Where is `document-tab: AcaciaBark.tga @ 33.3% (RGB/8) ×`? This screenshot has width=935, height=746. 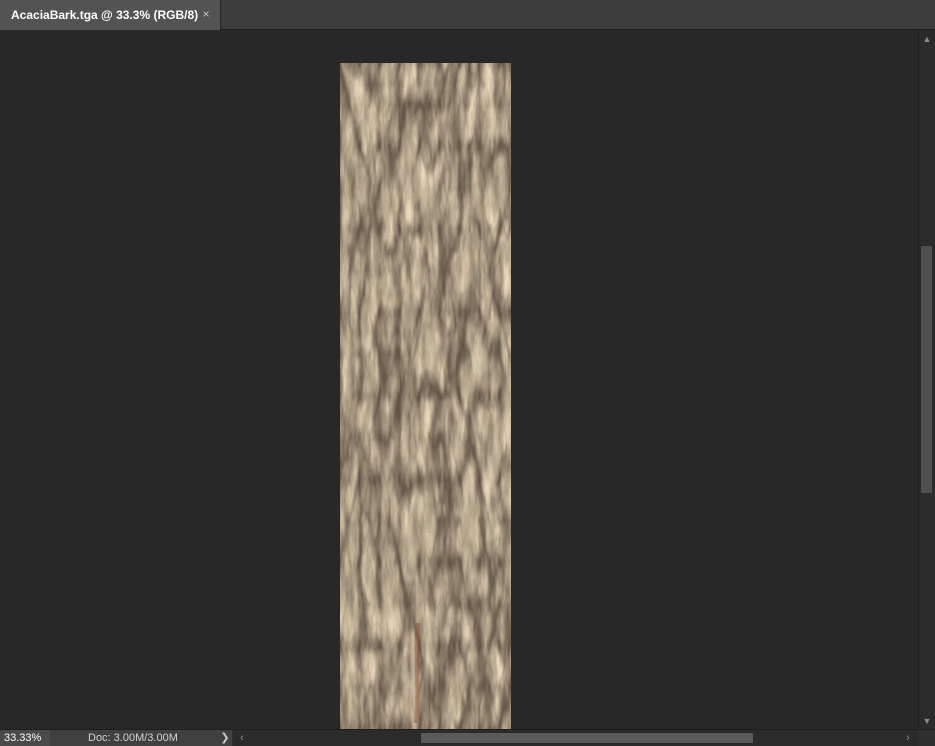
document-tab: AcaciaBark.tga @ 33.3% (RGB/8) × is located at coordinates (110, 15).